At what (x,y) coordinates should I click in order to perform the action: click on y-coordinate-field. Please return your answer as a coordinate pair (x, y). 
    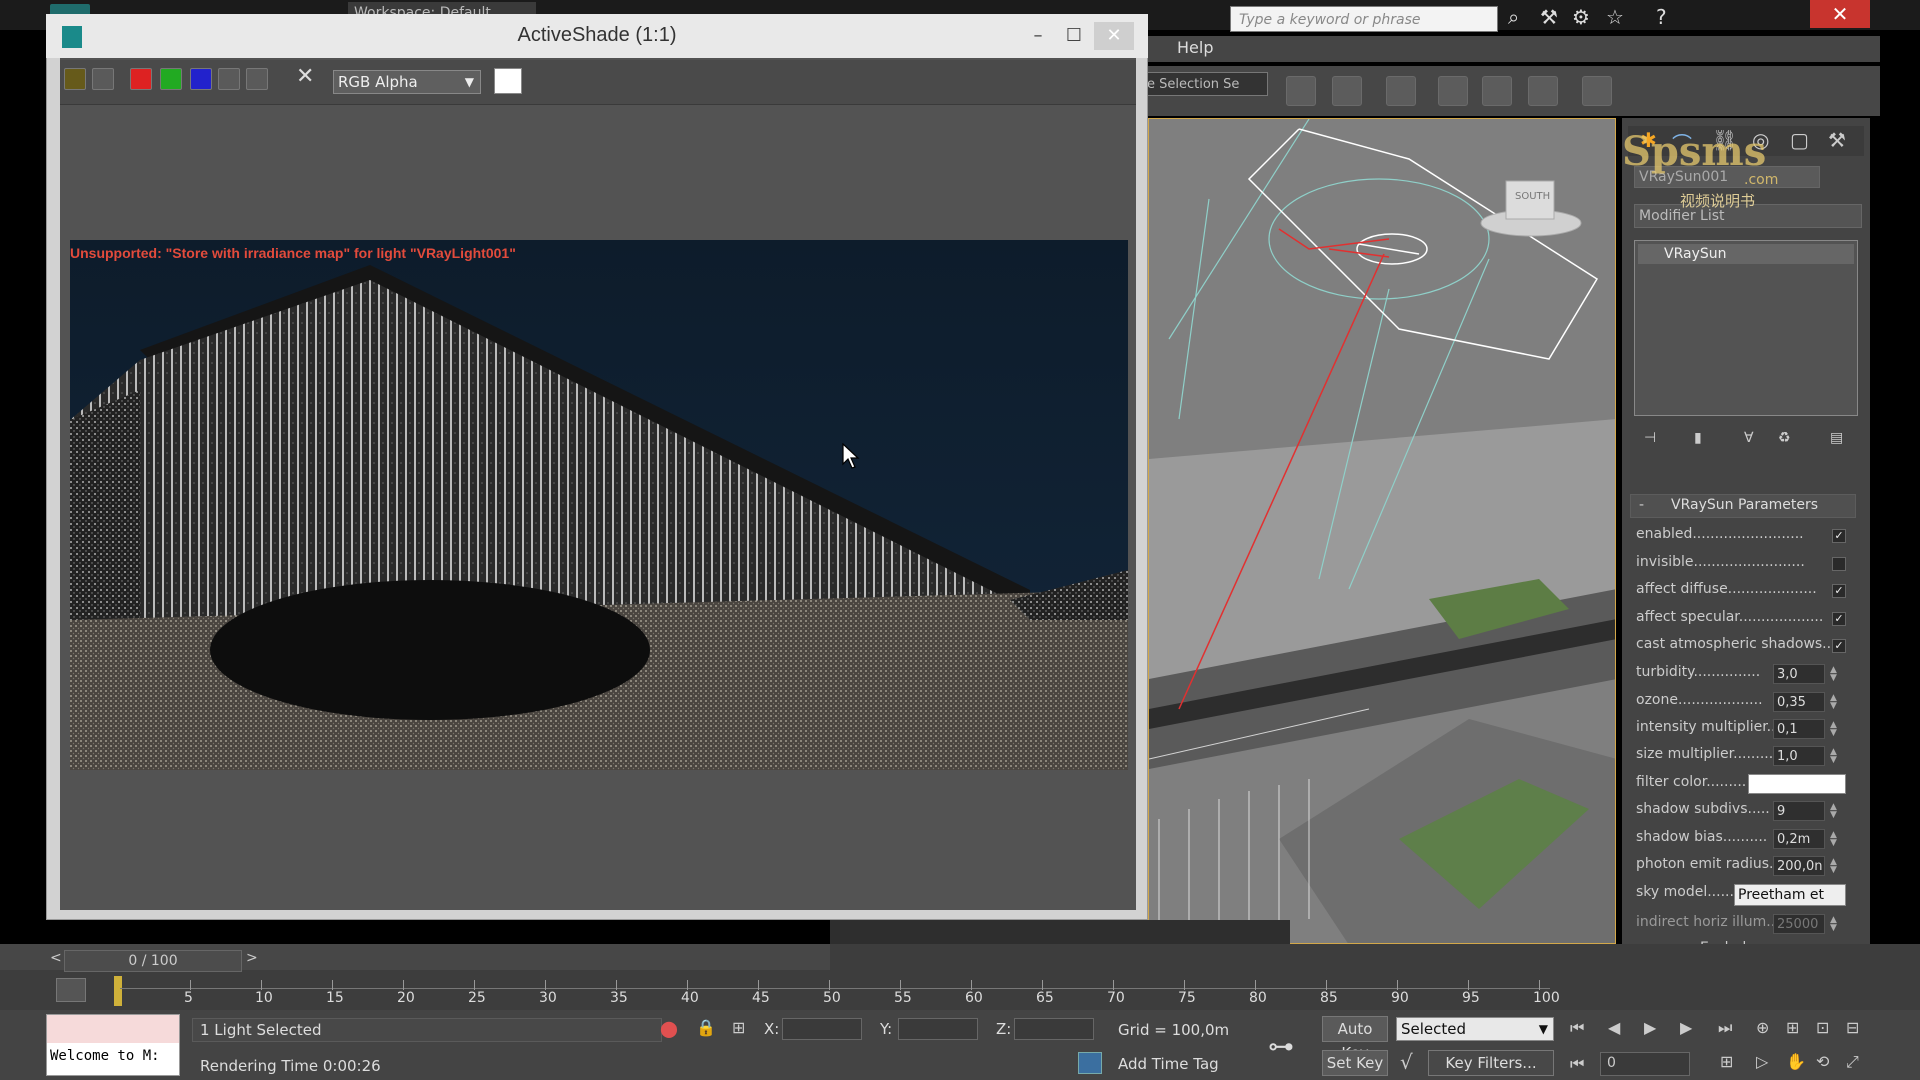
    Looking at the image, I should click on (938, 1029).